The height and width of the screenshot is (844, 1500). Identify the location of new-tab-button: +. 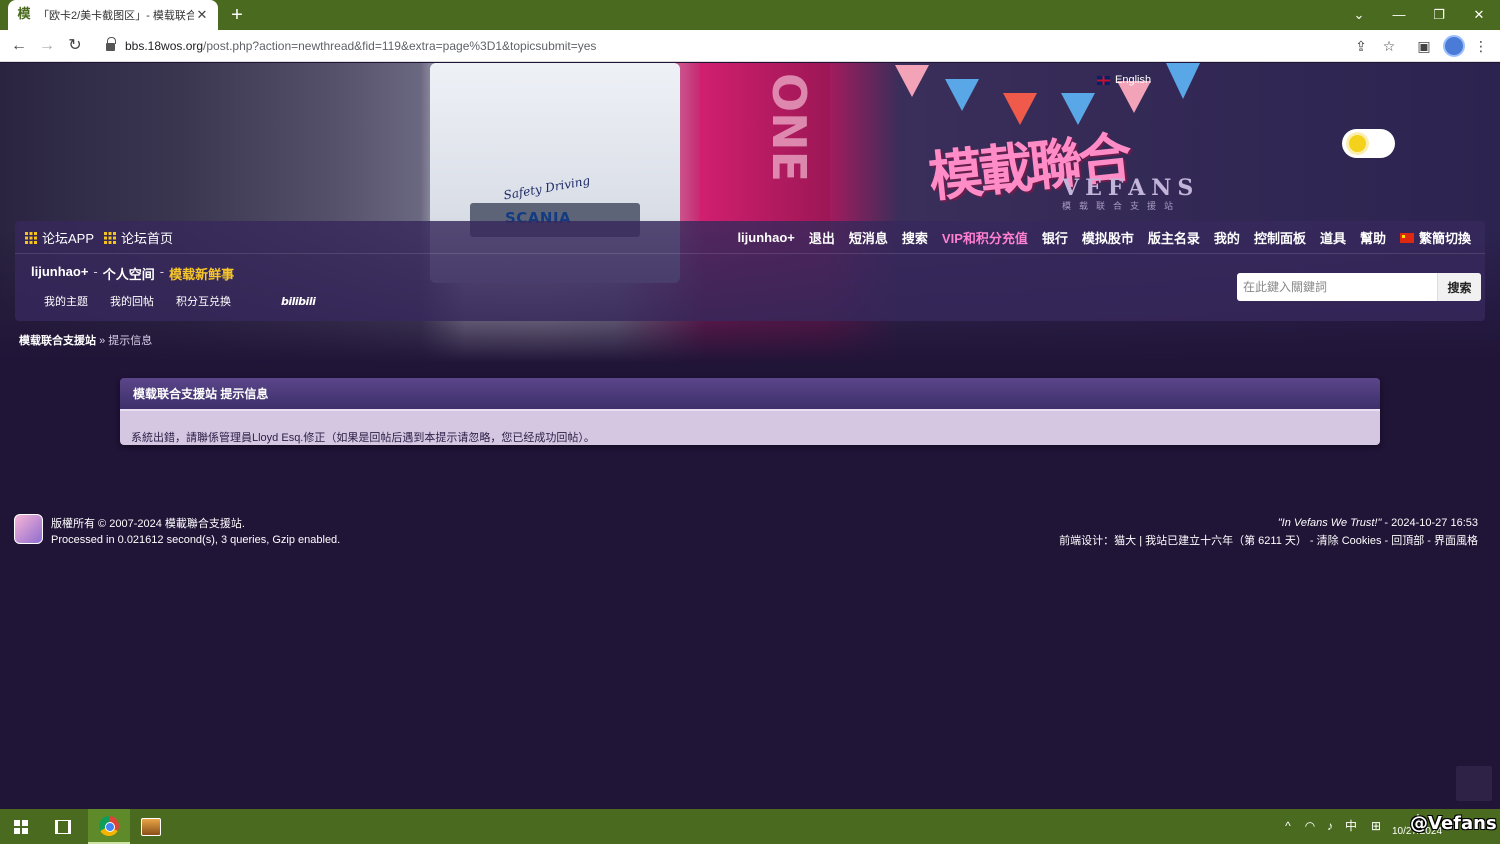
(237, 15).